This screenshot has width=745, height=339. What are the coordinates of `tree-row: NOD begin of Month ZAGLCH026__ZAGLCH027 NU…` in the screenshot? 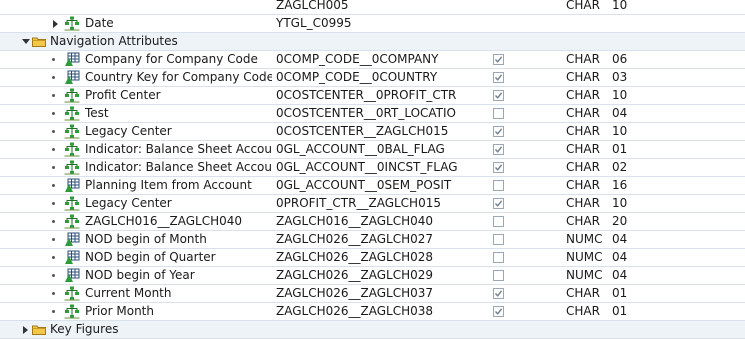 It's located at (372, 240).